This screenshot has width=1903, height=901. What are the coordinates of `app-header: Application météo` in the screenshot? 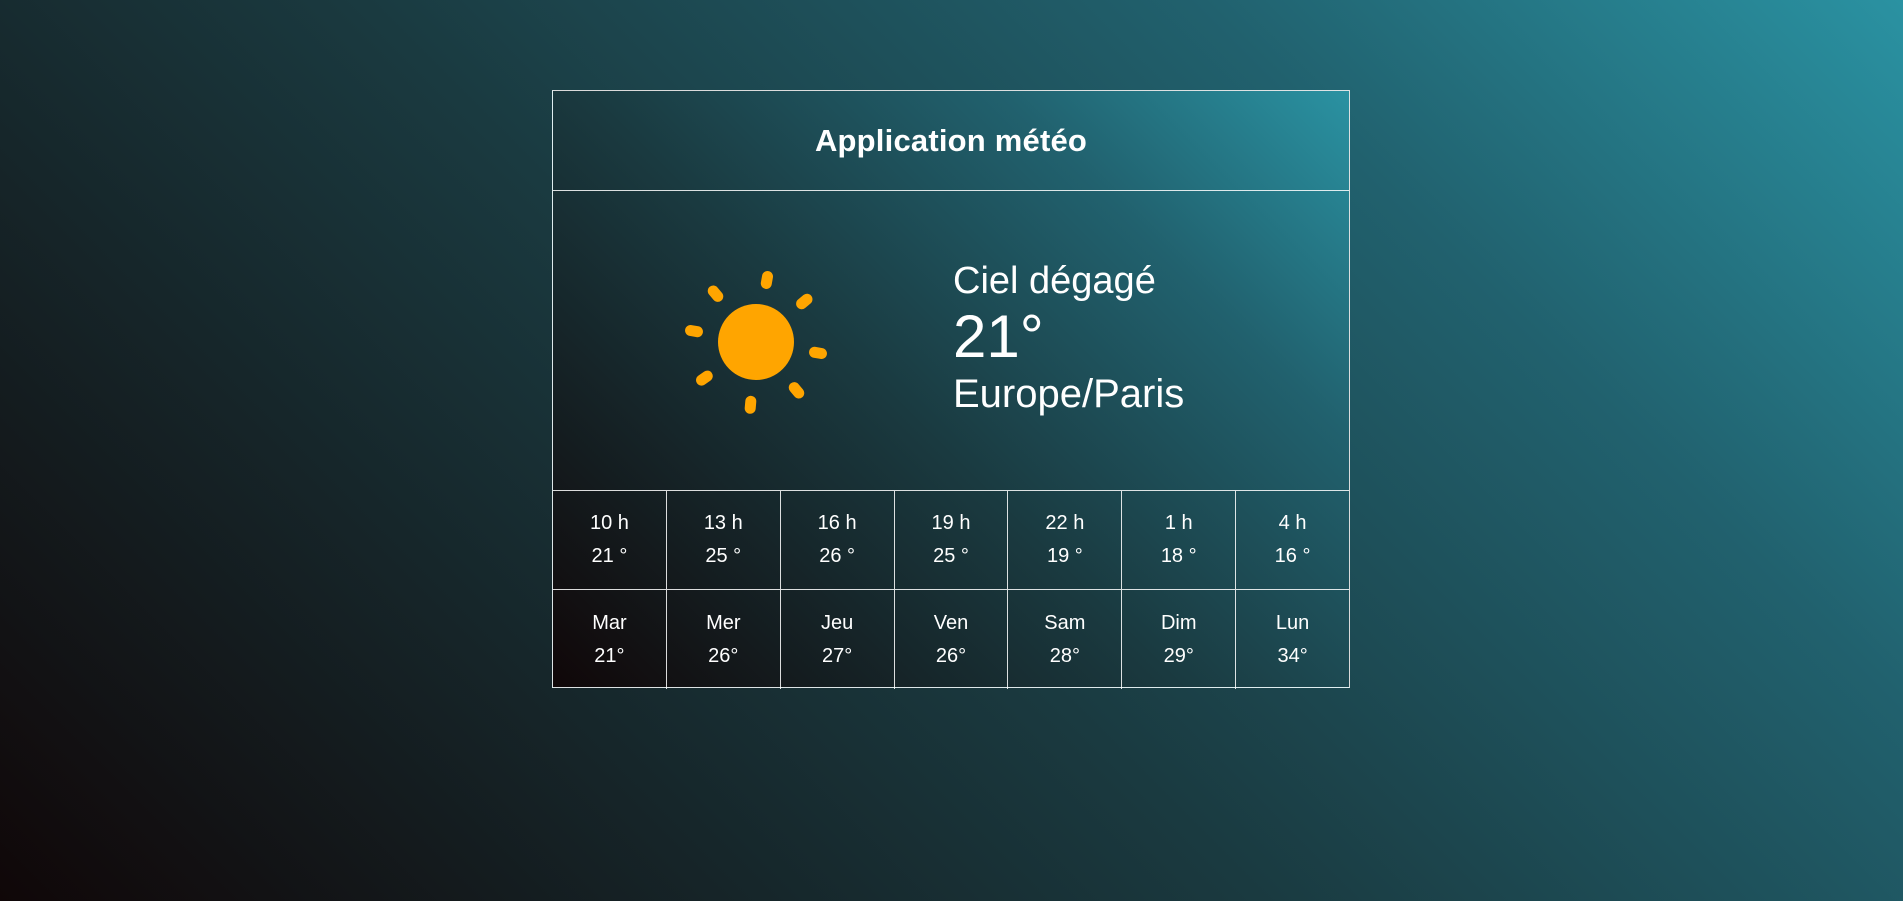 It's located at (951, 141).